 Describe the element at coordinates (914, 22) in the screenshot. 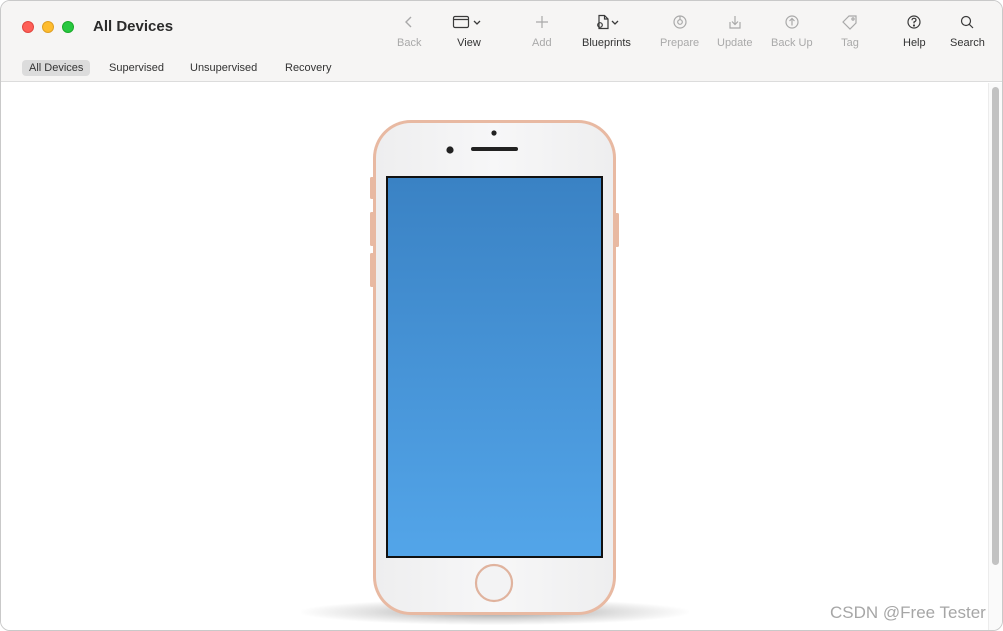

I see `question-circle-icon` at that location.